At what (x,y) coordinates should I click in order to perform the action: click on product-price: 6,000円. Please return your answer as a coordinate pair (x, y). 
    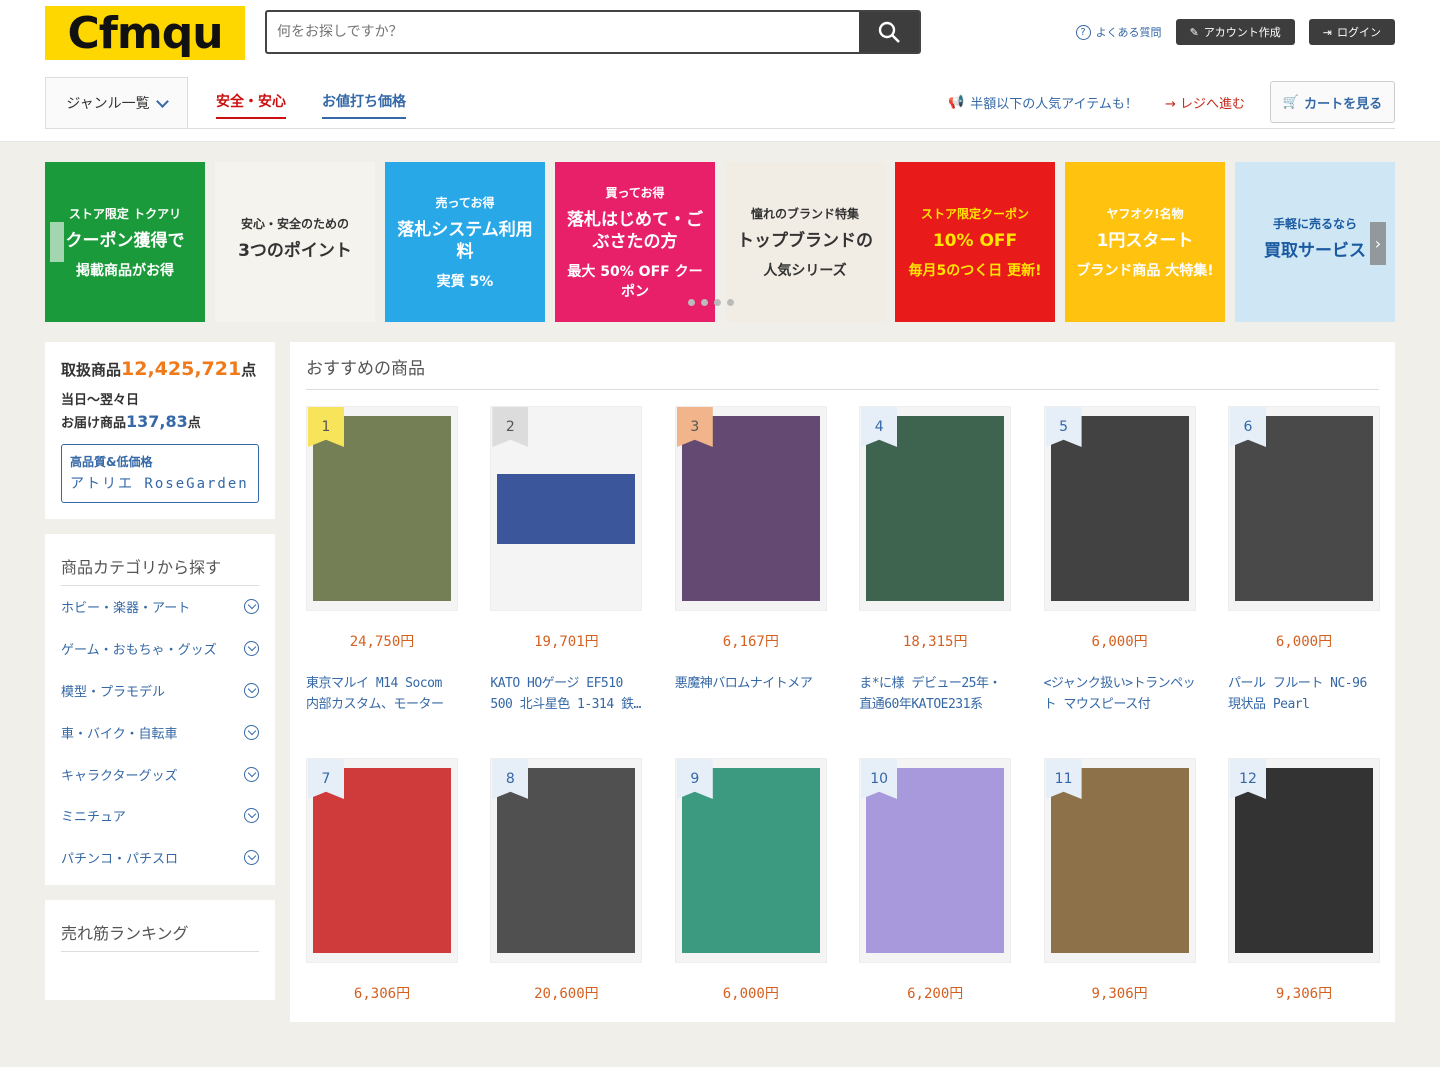
    Looking at the image, I should click on (1304, 642).